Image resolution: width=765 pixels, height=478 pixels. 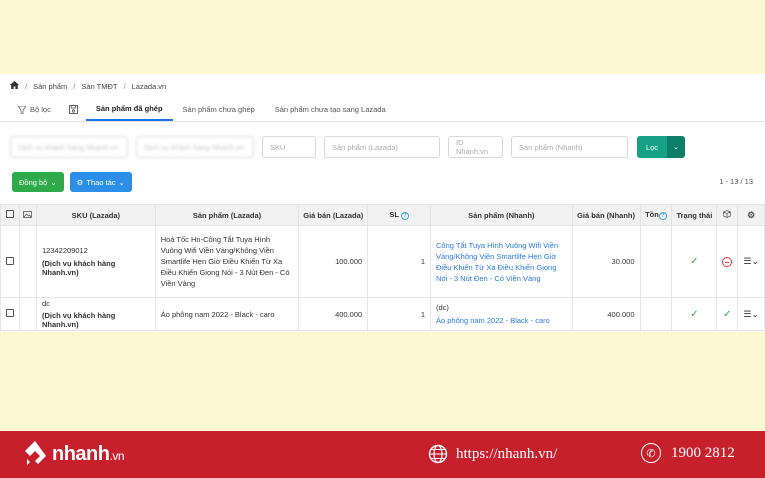 I want to click on tab-unmatched-label: Sản phẩm chưa ghép, so click(x=218, y=109).